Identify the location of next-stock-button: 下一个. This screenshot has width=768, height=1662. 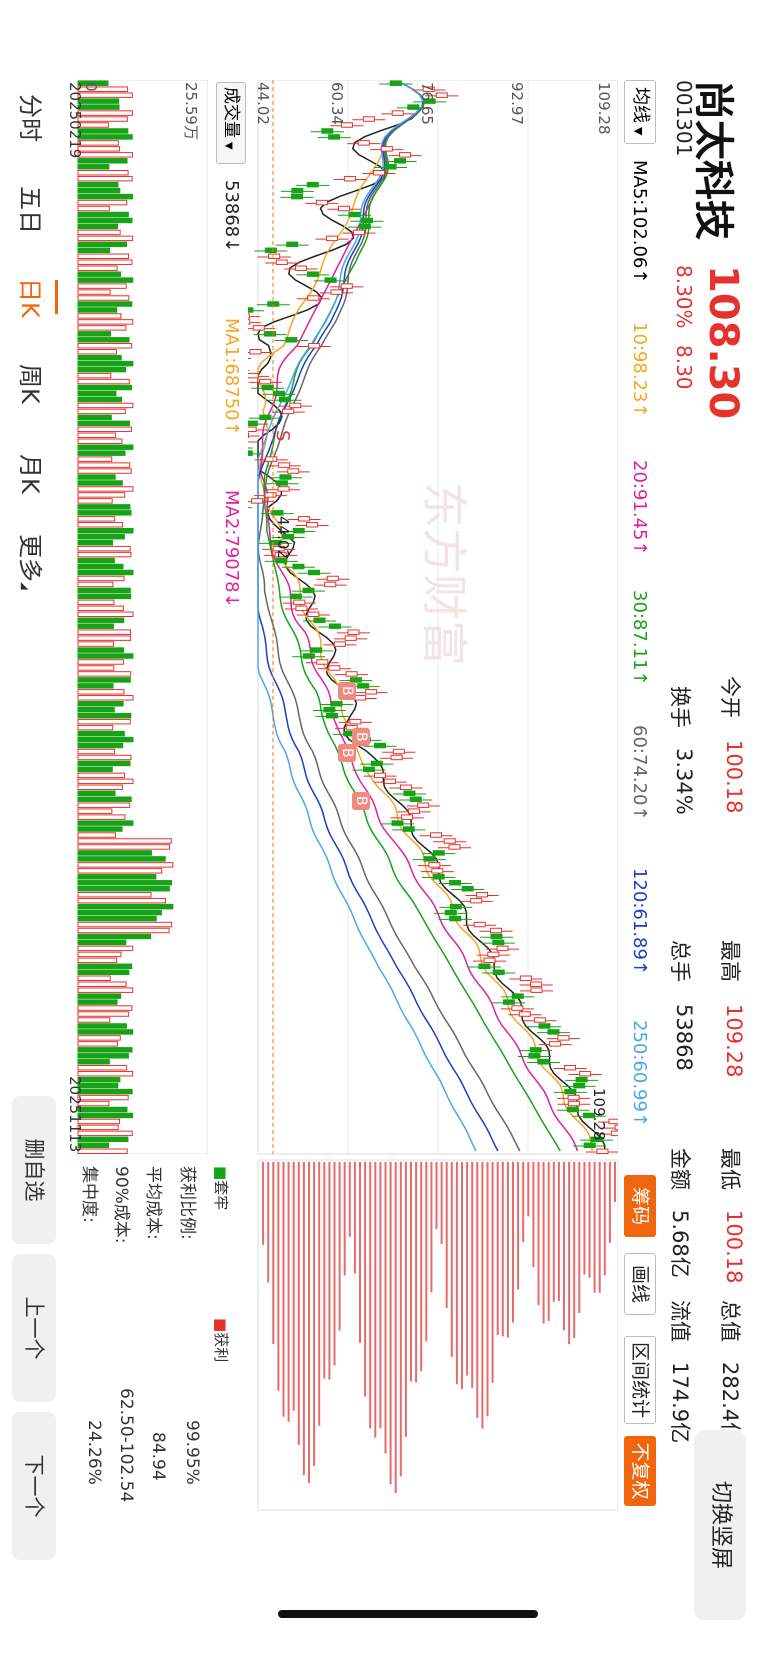
(34, 1486).